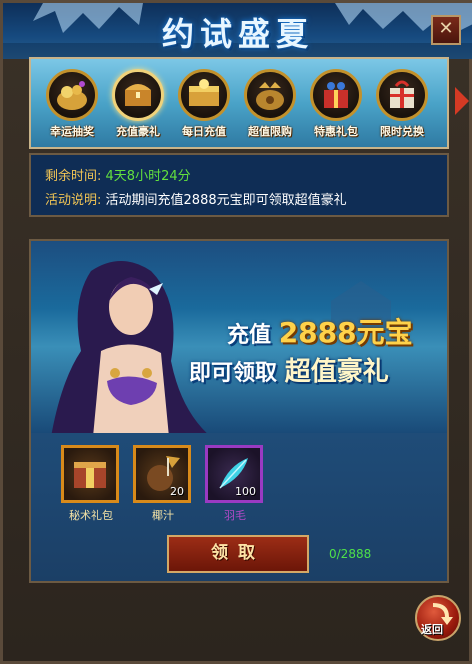  I want to click on reward-count: 20, so click(177, 491).